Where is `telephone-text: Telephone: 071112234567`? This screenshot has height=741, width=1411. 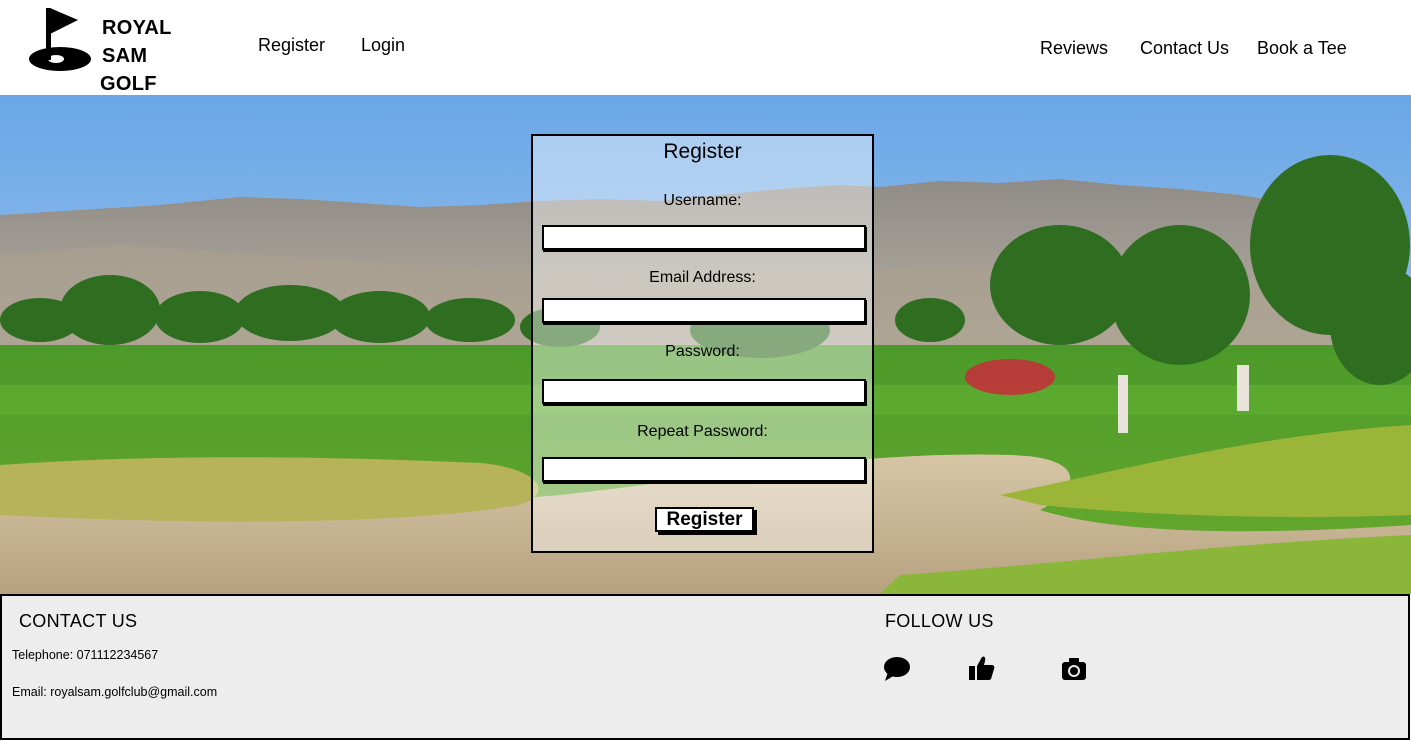 telephone-text: Telephone: 071112234567 is located at coordinates (85, 655).